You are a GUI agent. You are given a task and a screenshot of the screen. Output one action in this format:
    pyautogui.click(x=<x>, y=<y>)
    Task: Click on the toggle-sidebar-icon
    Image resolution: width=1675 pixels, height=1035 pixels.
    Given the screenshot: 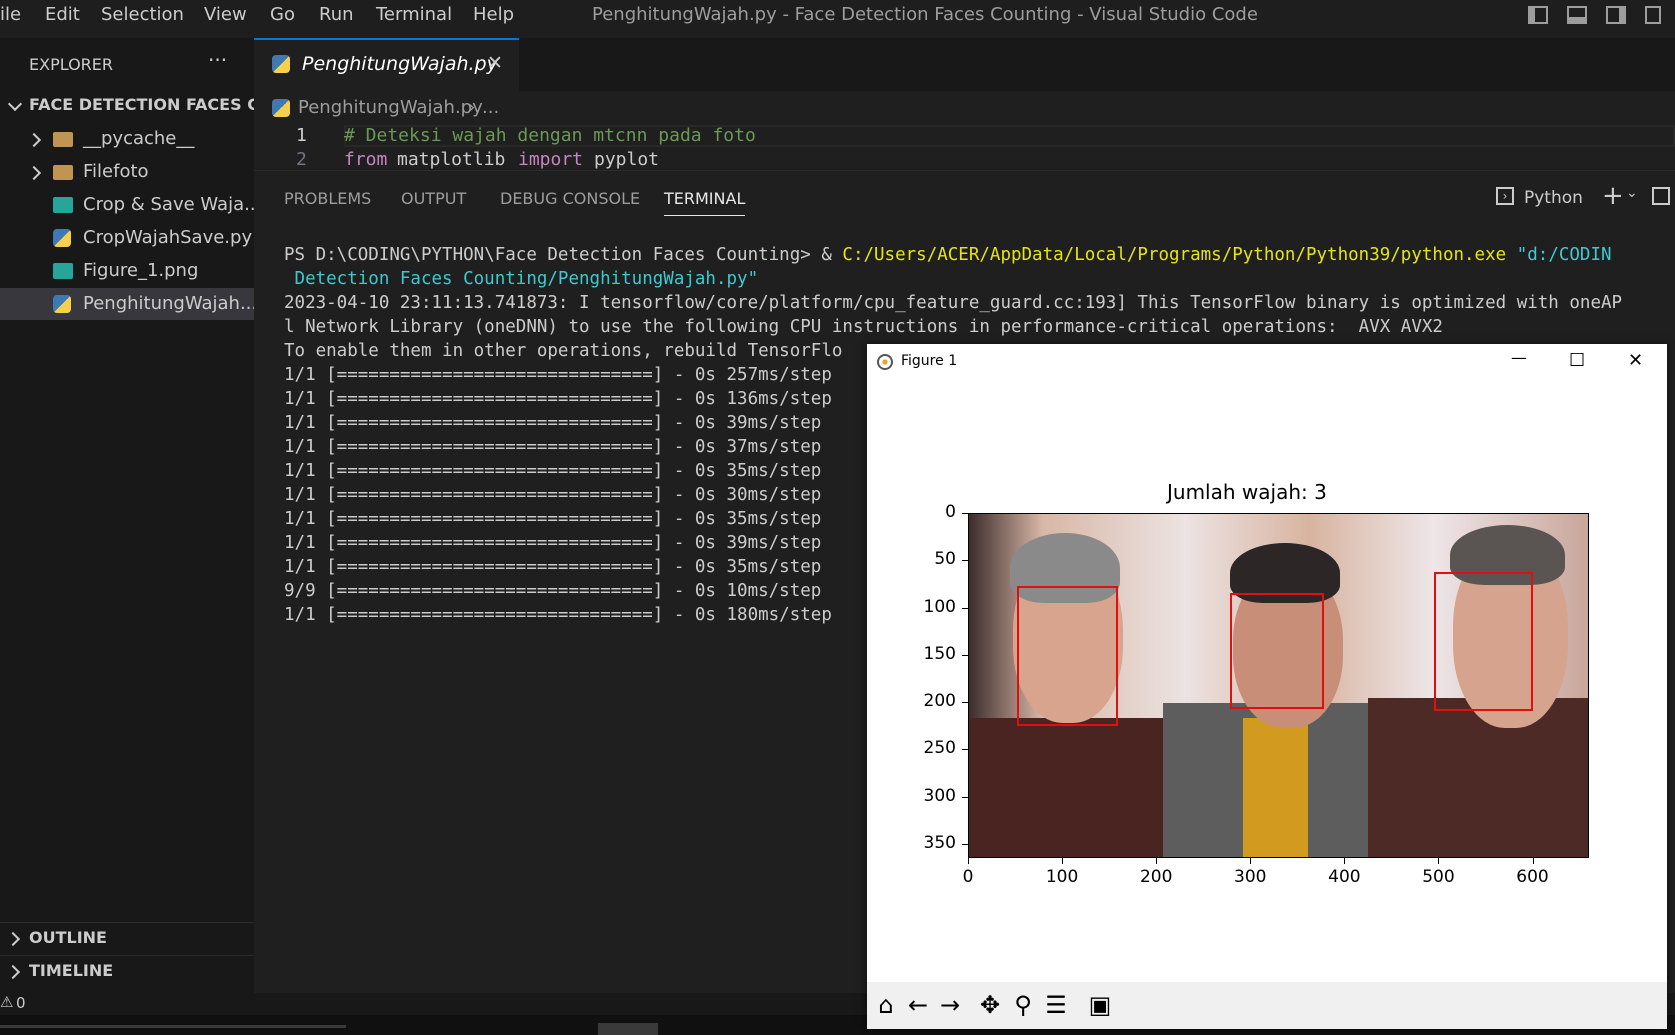 What is the action you would take?
    pyautogui.click(x=1538, y=15)
    